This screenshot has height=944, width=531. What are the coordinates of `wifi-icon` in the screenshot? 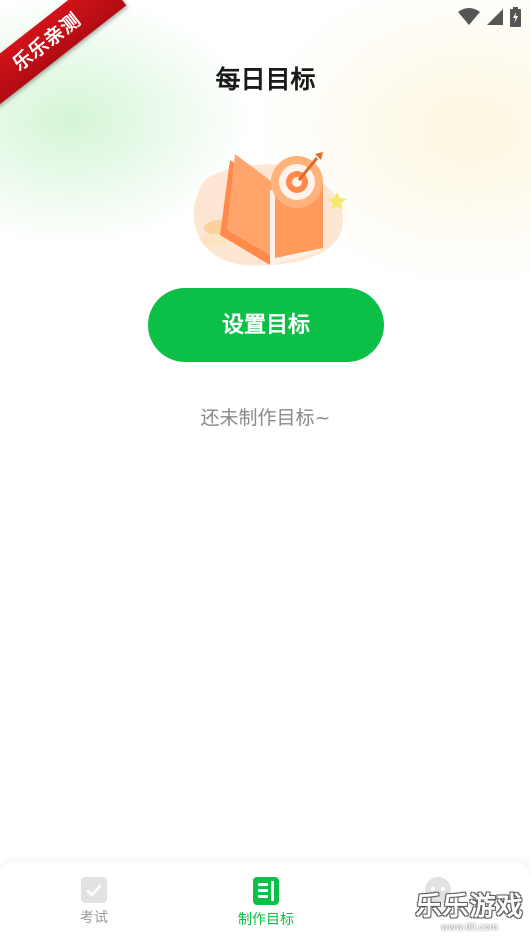 It's located at (469, 16).